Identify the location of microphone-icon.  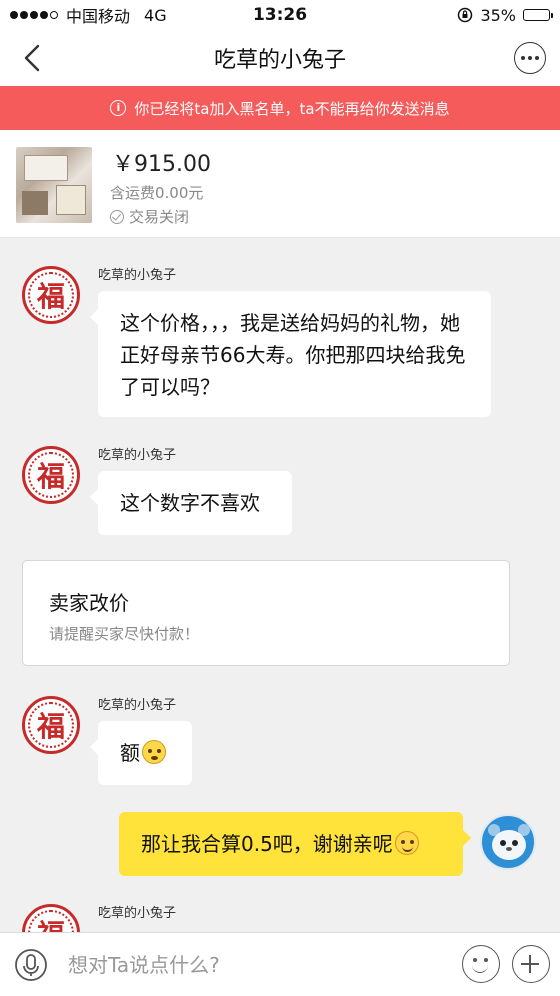
(31, 965).